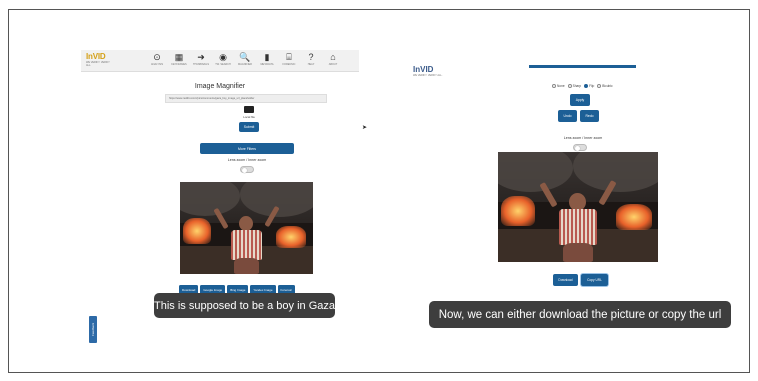 This screenshot has height=381, width=758. What do you see at coordinates (333, 64) in the screenshot?
I see `tool-label: ABOUT` at bounding box center [333, 64].